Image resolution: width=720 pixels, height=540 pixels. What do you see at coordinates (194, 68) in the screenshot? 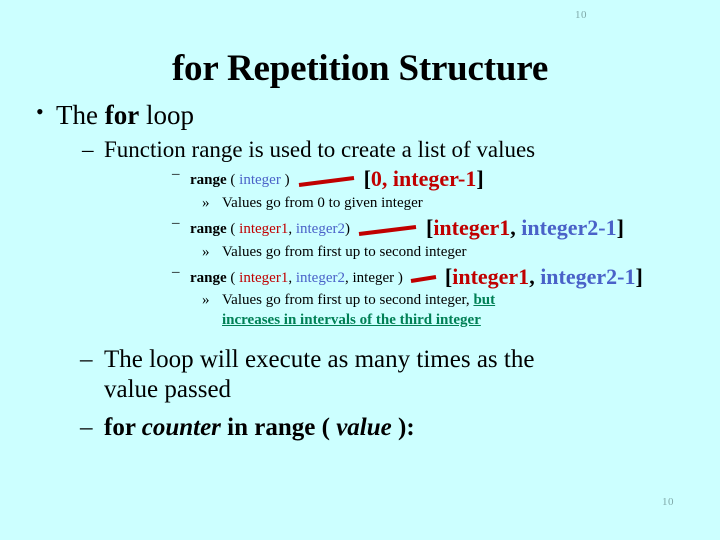
I see `title-keyword: for` at bounding box center [194, 68].